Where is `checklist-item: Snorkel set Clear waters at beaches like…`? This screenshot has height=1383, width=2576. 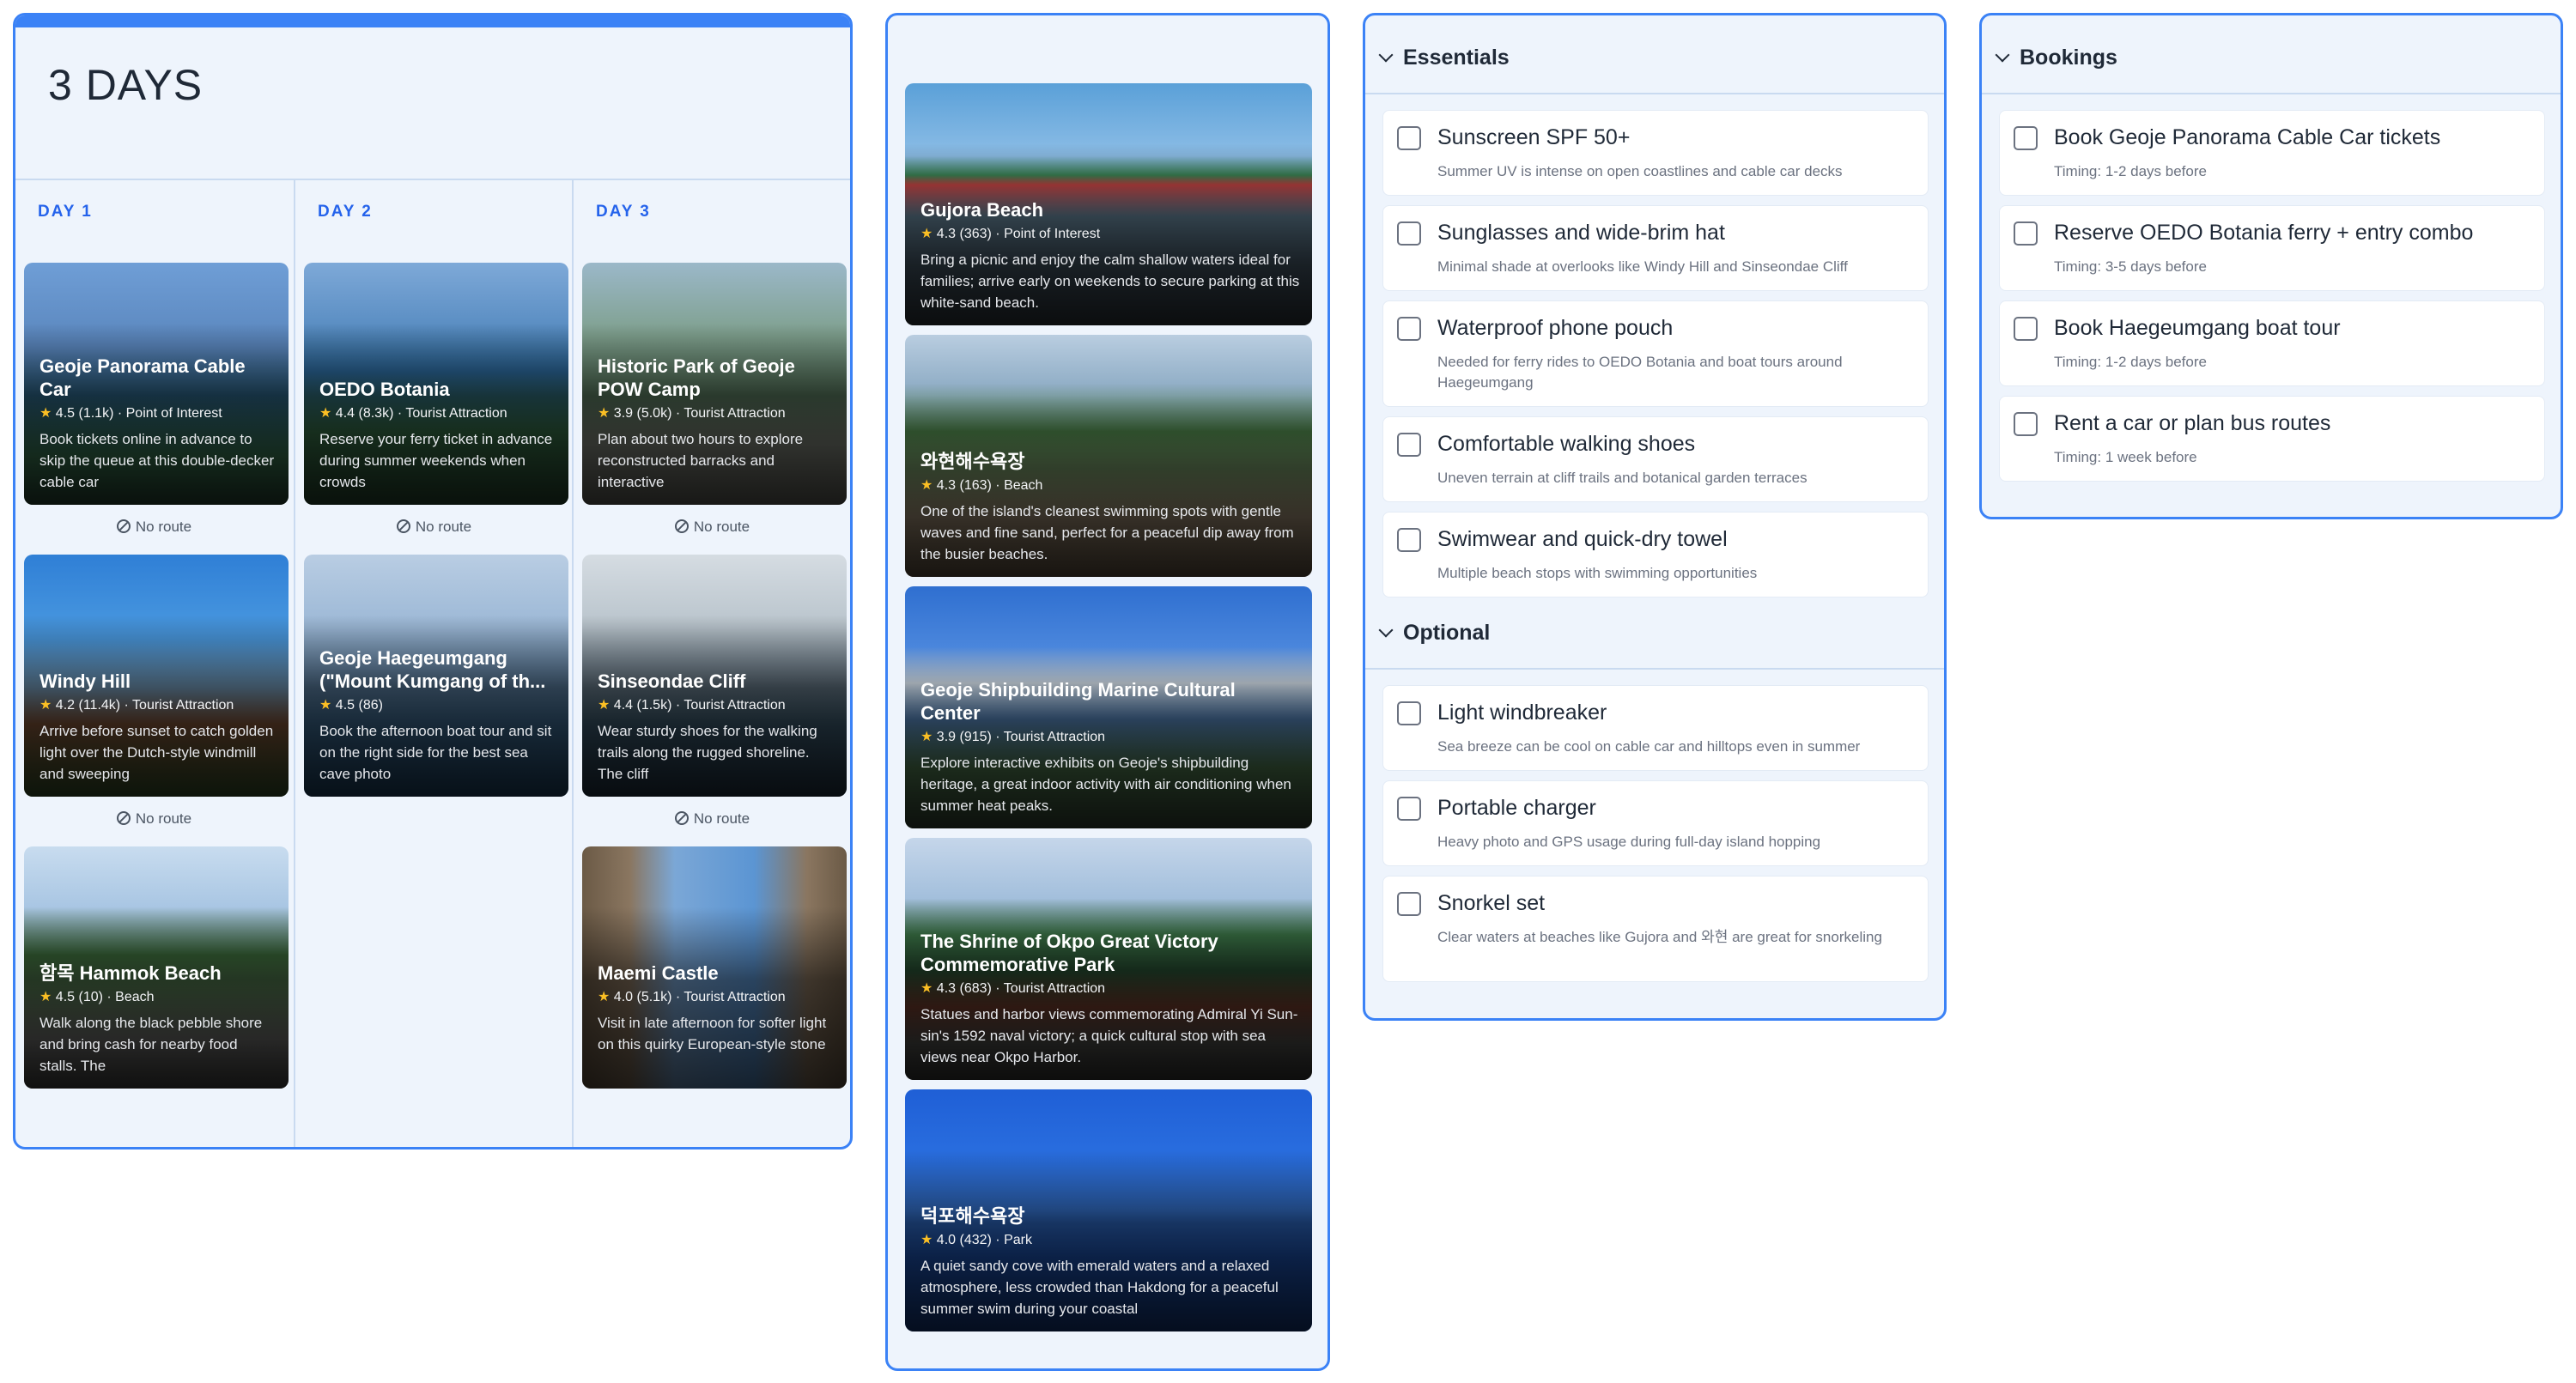
checklist-item: Snorkel set Clear waters at beaches like… is located at coordinates (1656, 929).